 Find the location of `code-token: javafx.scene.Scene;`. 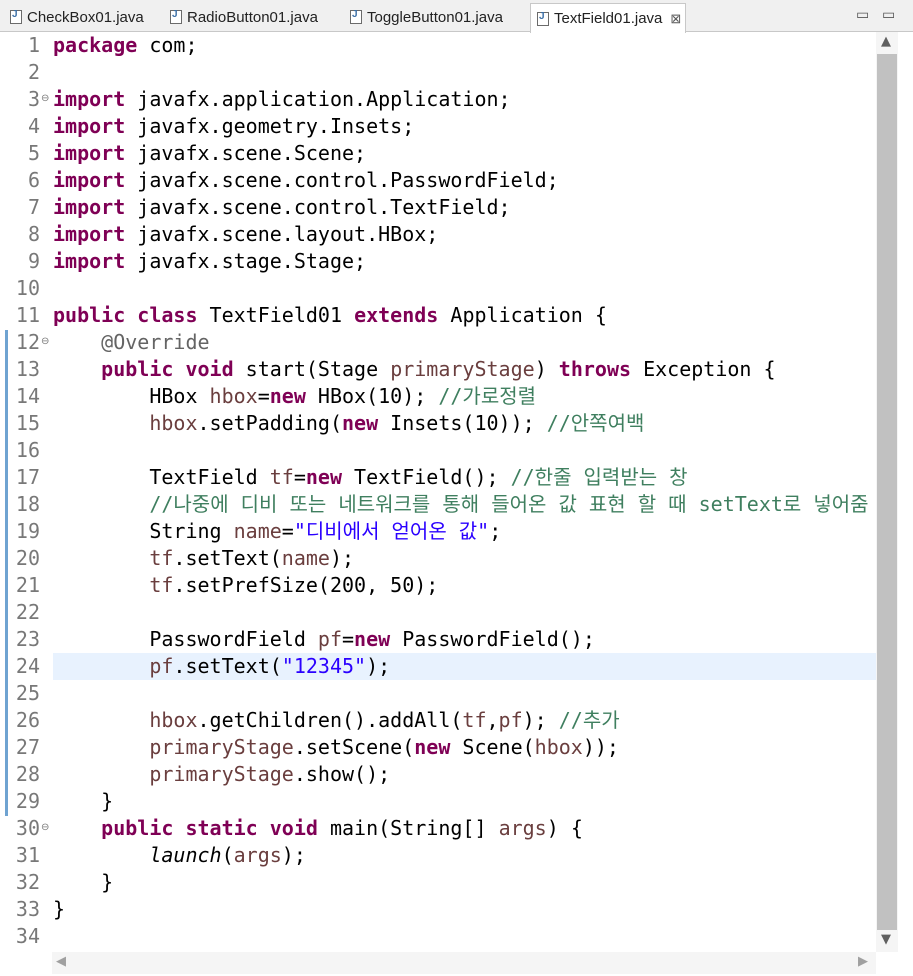

code-token: javafx.scene.Scene; is located at coordinates (246, 153).